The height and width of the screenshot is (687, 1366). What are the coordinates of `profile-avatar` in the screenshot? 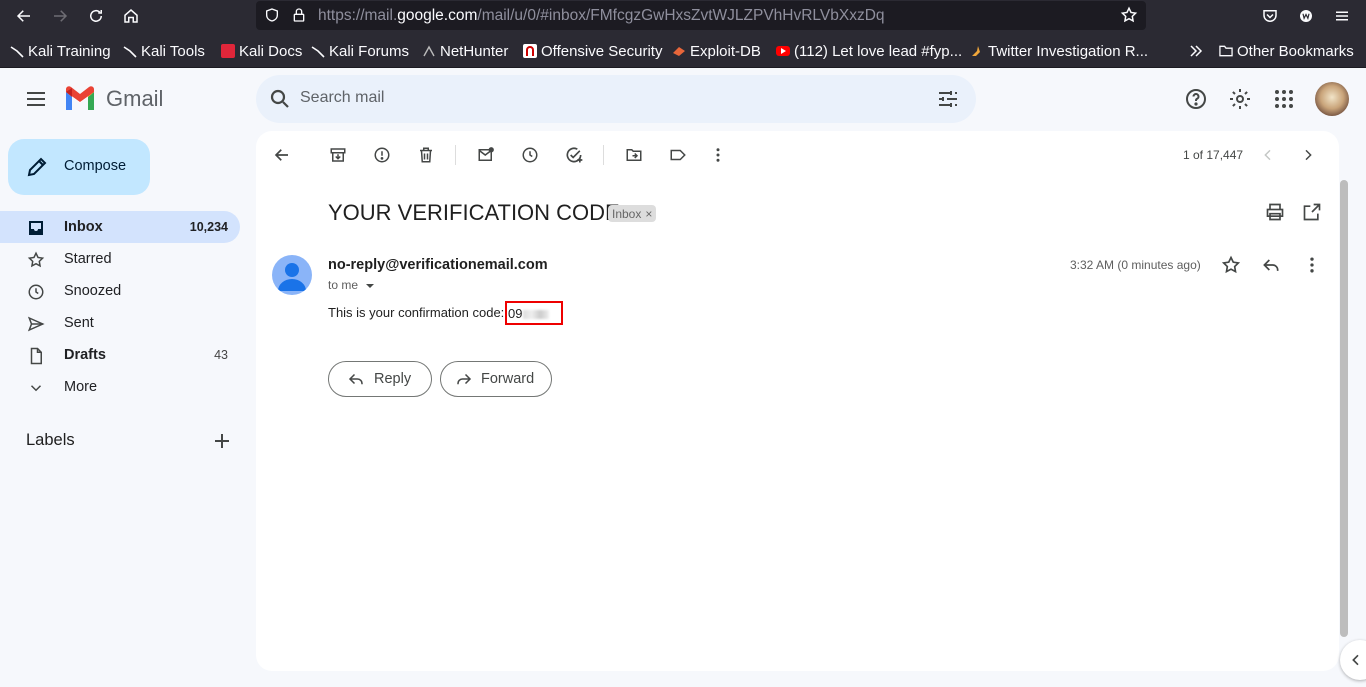 It's located at (1332, 99).